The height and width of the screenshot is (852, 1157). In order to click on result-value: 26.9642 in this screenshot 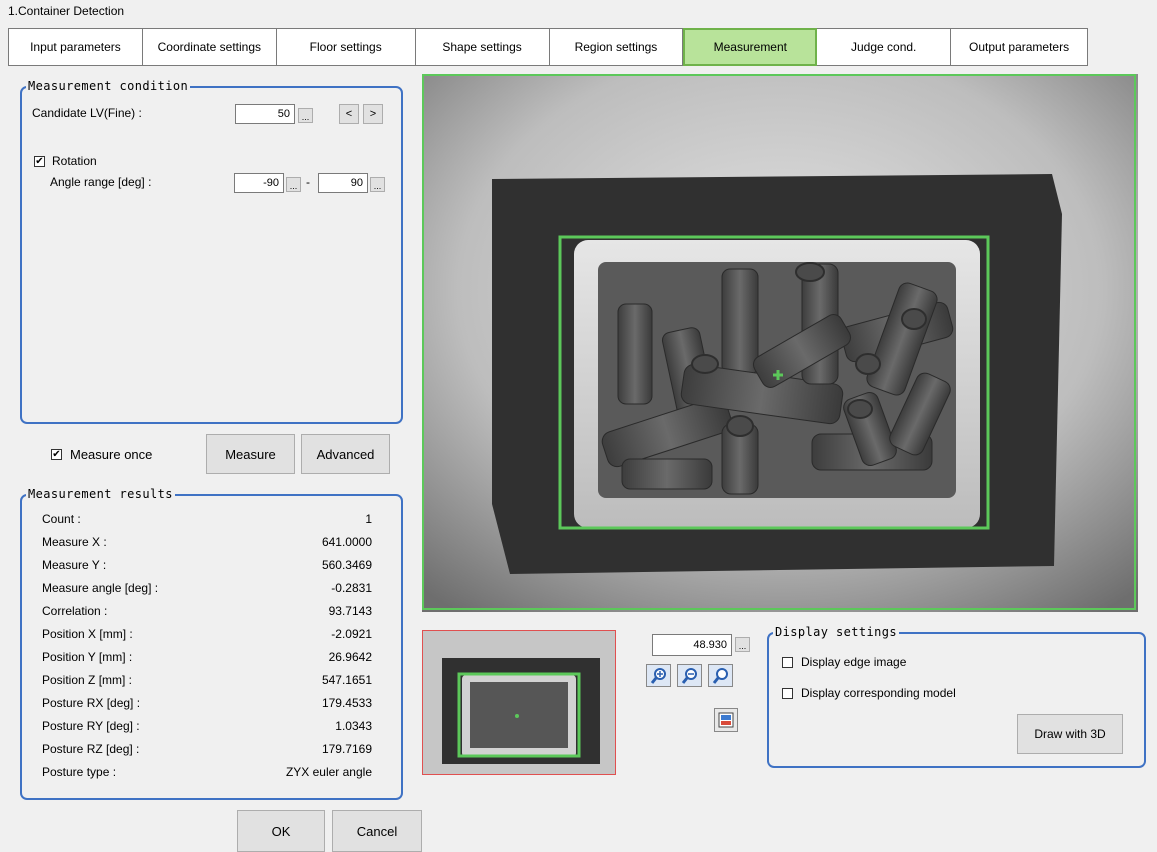, I will do `click(350, 657)`.